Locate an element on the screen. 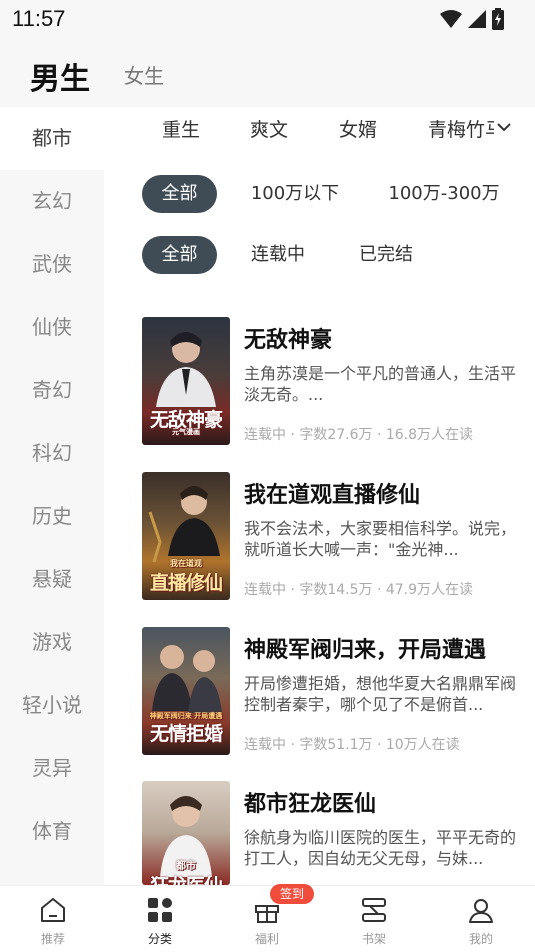 This screenshot has height=952, width=535. signal-icon is located at coordinates (477, 19).